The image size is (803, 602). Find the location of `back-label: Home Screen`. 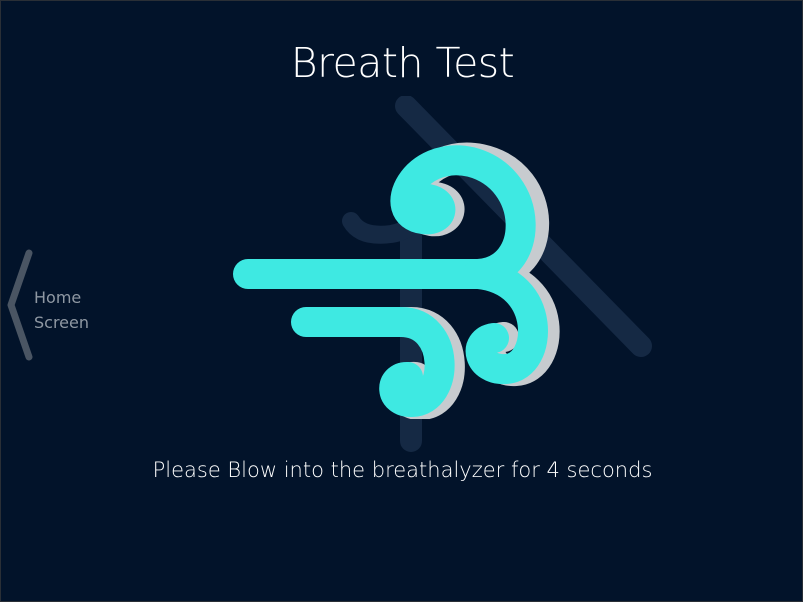

back-label: Home Screen is located at coordinates (69, 310).